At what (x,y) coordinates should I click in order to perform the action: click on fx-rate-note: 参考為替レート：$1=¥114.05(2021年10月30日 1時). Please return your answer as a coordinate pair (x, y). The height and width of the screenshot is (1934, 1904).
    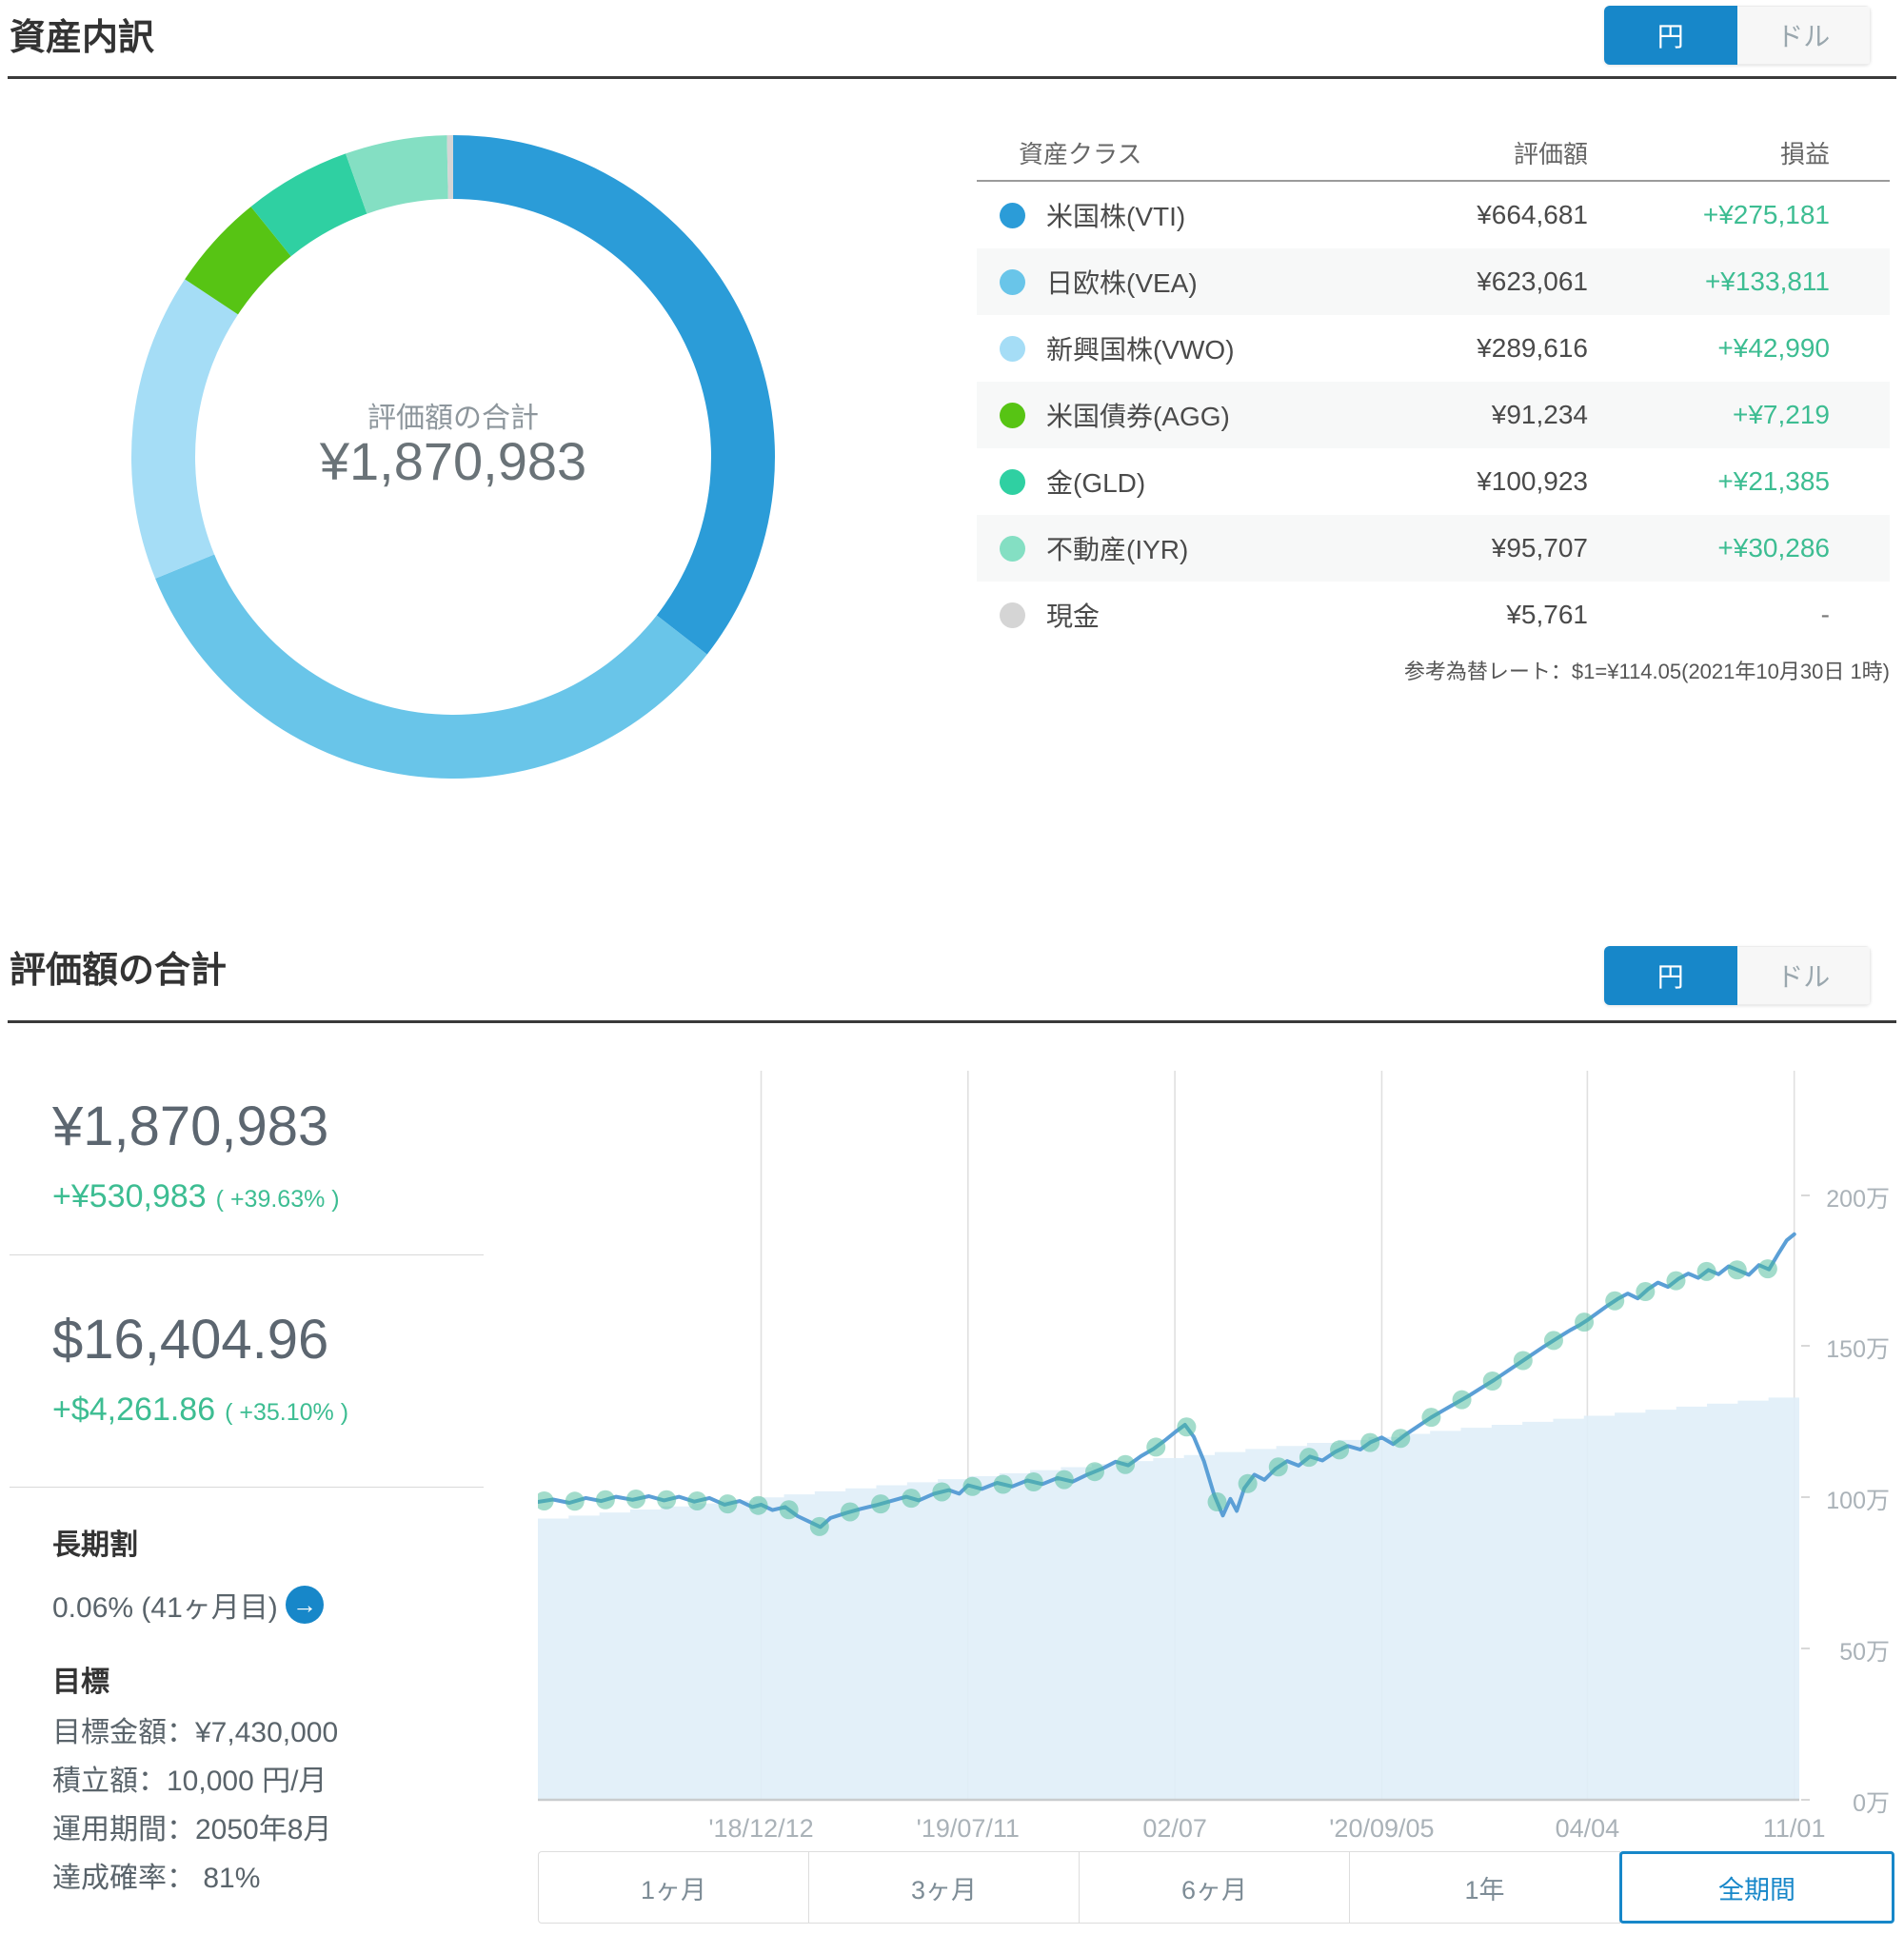
    Looking at the image, I should click on (1646, 671).